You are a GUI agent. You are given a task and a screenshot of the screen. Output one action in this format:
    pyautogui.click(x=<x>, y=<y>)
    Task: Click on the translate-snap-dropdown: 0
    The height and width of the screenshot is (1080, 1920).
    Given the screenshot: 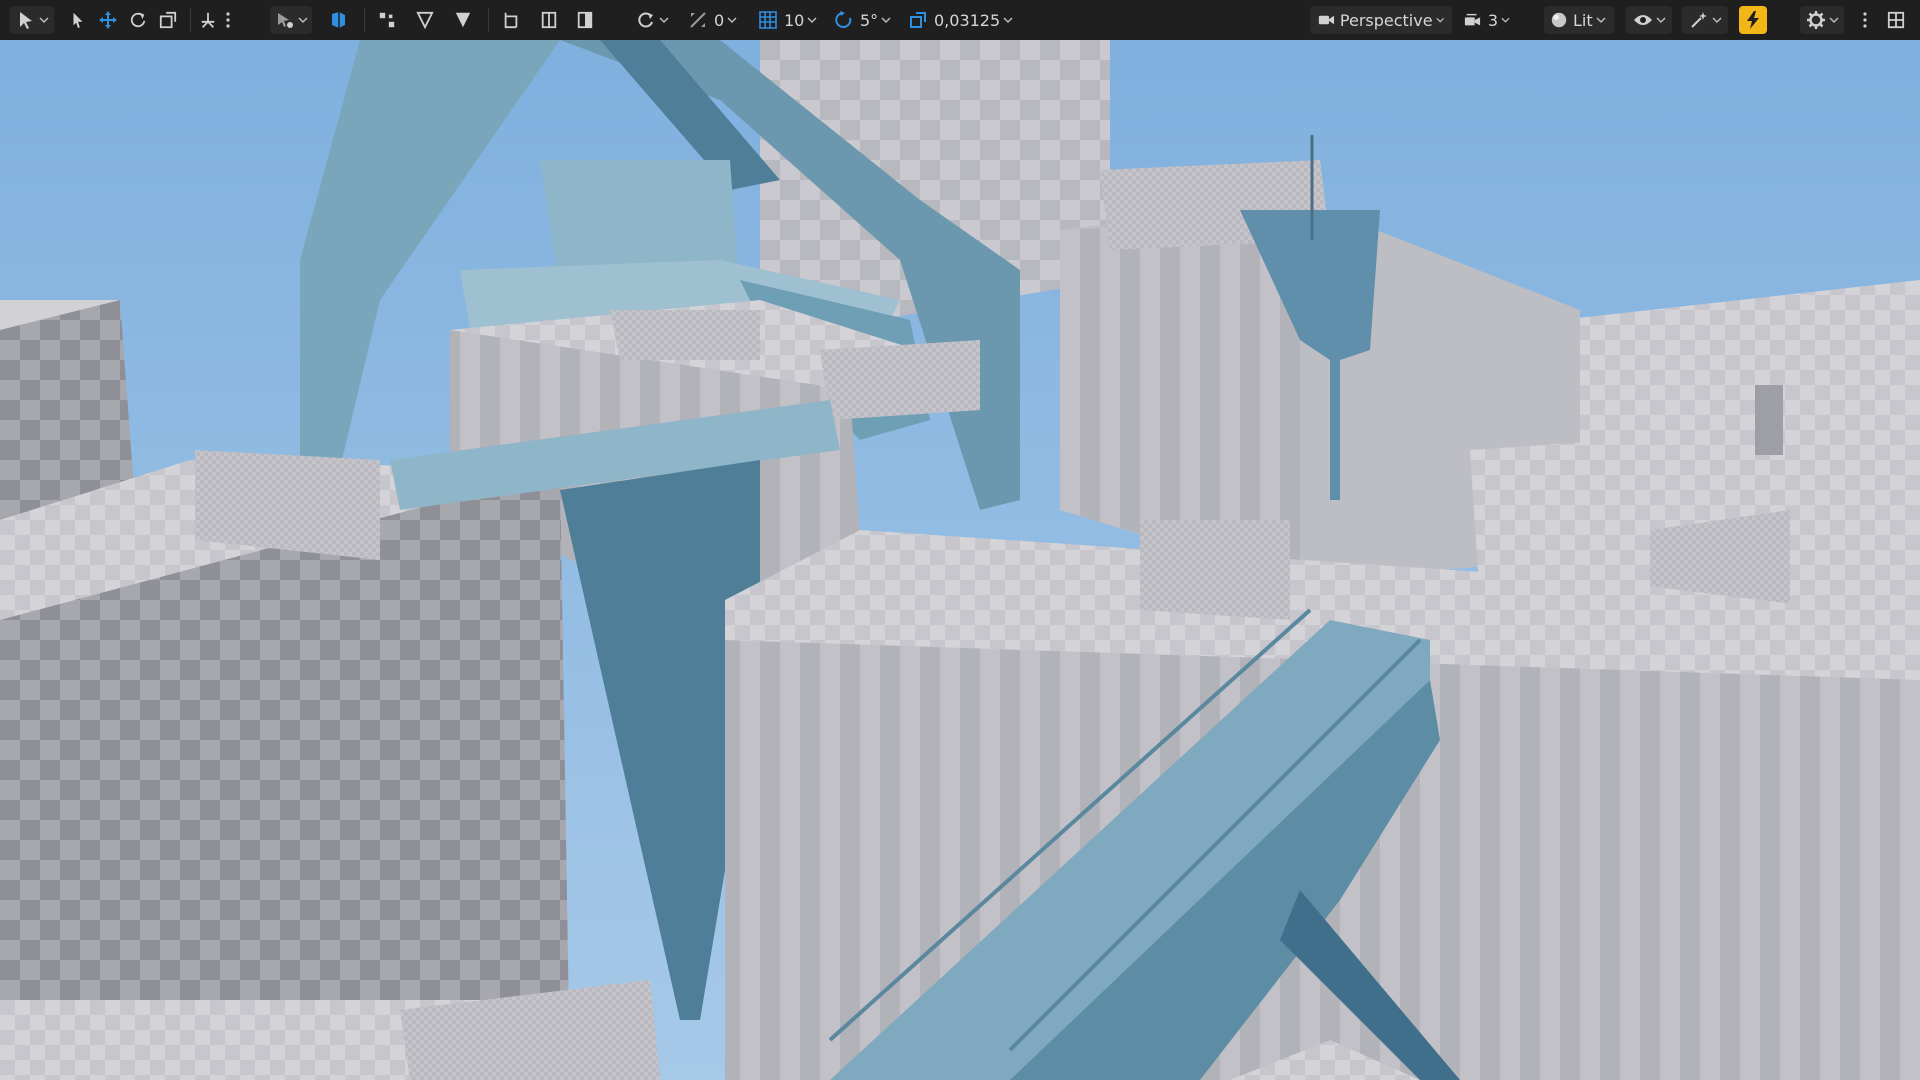 What is the action you would take?
    pyautogui.click(x=716, y=20)
    